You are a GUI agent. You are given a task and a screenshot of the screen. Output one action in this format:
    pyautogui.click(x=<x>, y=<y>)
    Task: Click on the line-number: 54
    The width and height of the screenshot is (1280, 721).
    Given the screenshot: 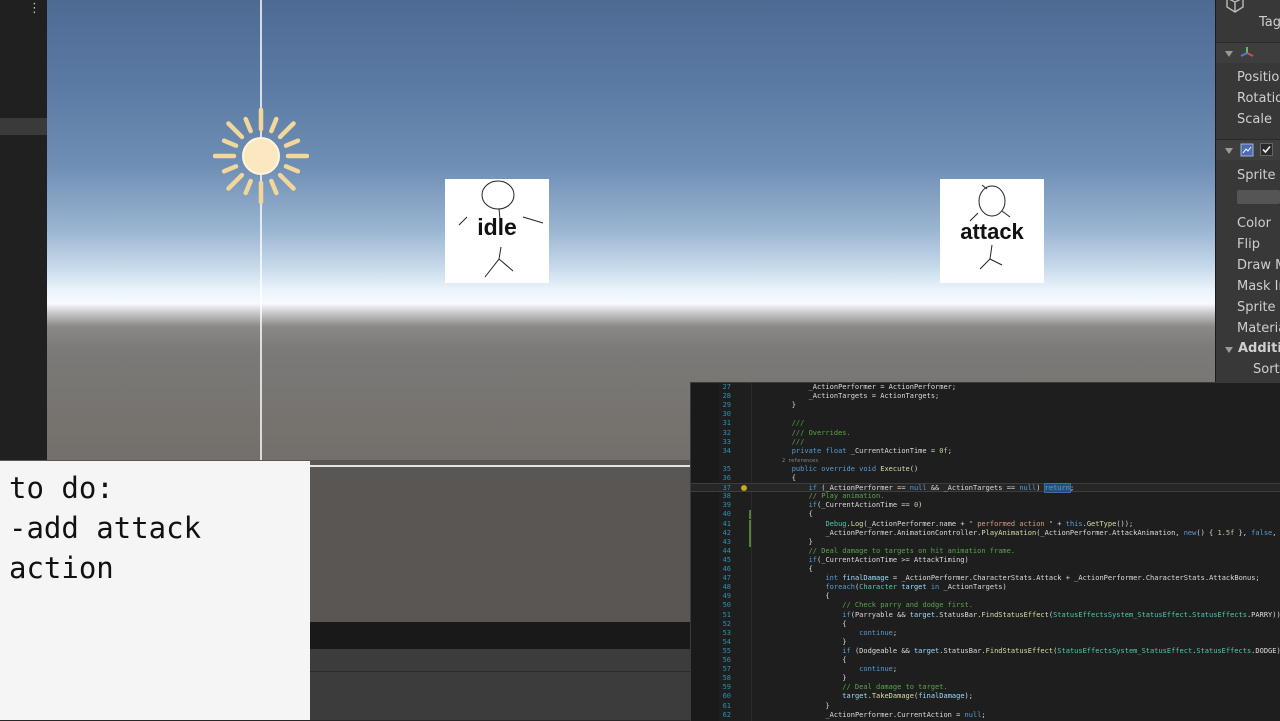 What is the action you would take?
    pyautogui.click(x=726, y=641)
    